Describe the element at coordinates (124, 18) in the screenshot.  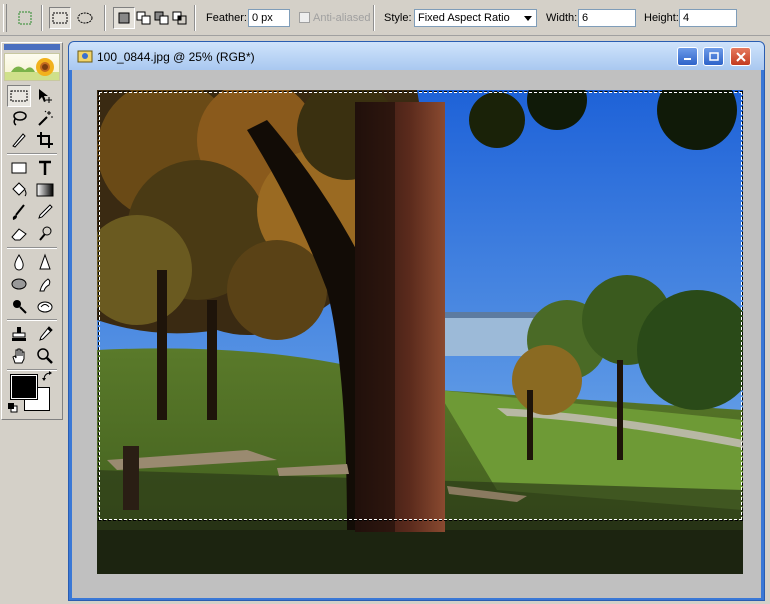
I see `new-selection-icon` at that location.